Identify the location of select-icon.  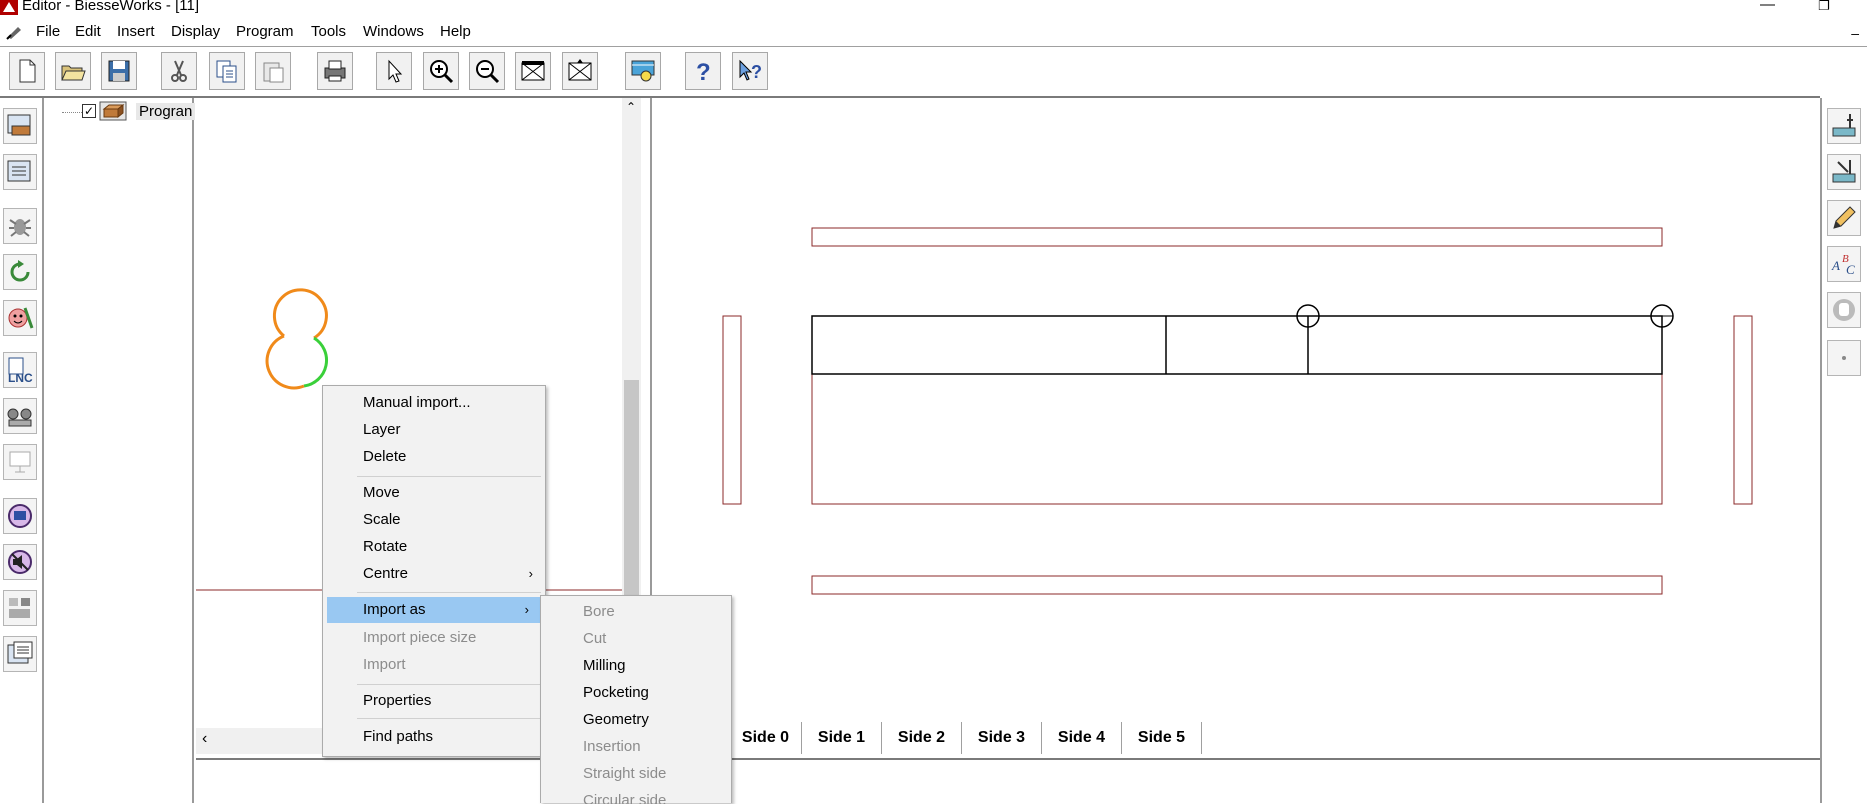
(394, 71).